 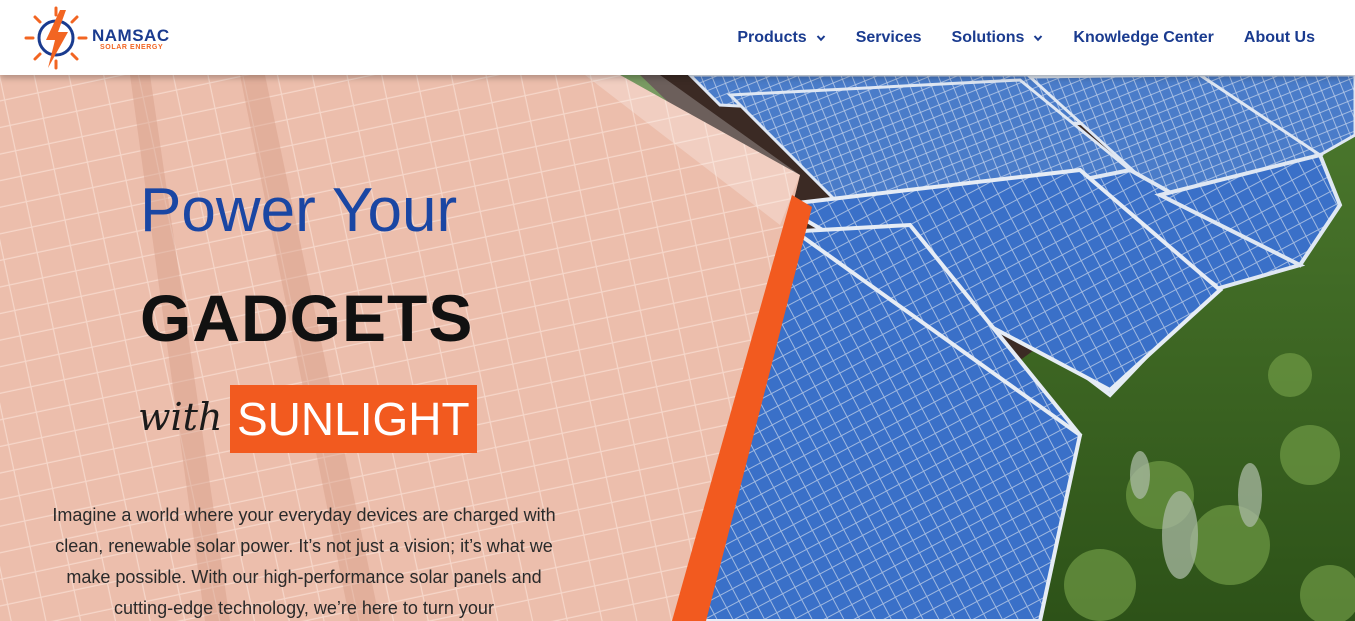 I want to click on nav-item-label: About Us, so click(x=1279, y=37).